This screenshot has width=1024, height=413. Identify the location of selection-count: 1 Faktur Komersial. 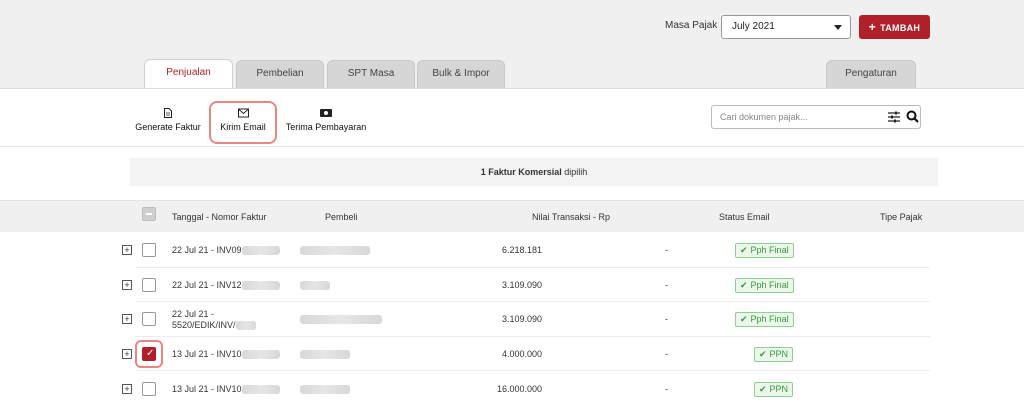
(521, 172).